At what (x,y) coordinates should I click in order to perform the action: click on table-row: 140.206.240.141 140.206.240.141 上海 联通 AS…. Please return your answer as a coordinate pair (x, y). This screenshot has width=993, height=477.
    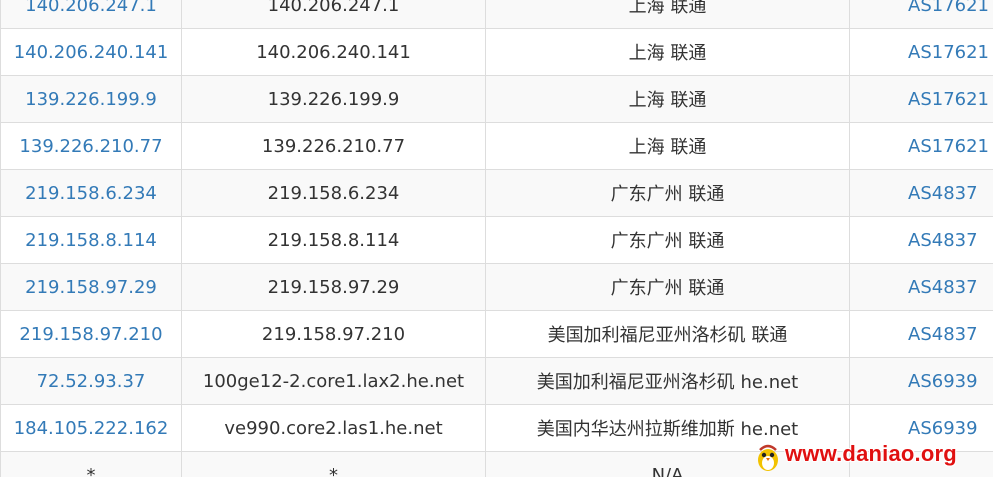
    Looking at the image, I should click on (496, 52).